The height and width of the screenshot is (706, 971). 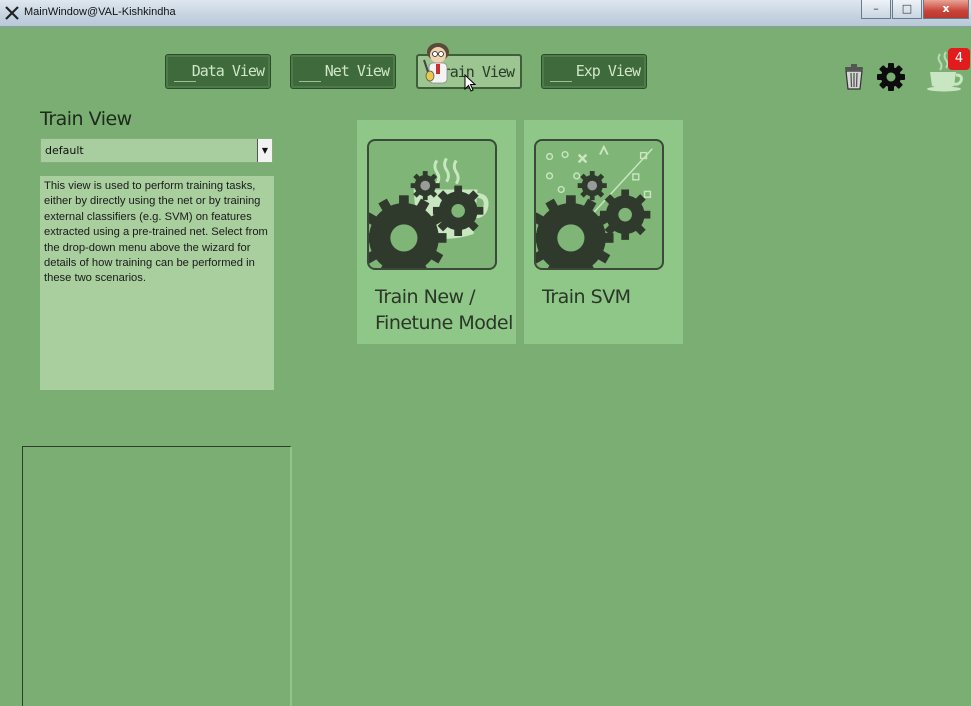 I want to click on mouse-cursor-icon, so click(x=470, y=83).